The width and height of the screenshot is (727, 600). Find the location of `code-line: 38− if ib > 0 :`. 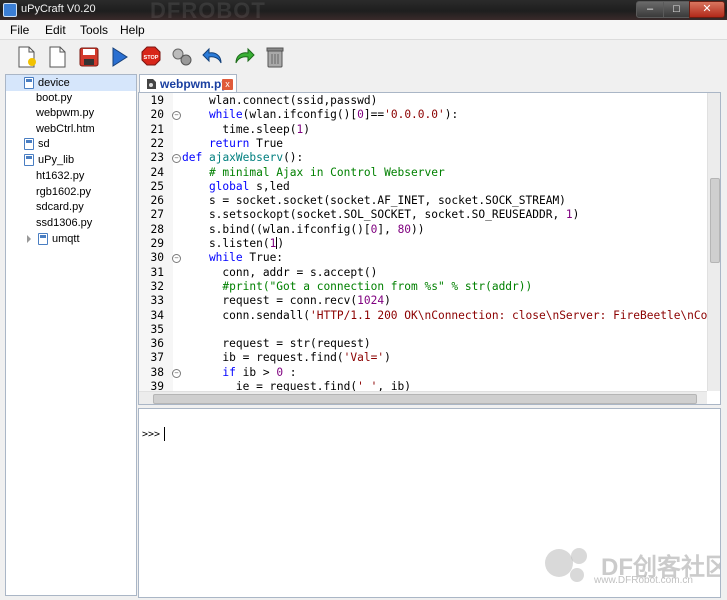

code-line: 38− if ib > 0 : is located at coordinates (424, 373).